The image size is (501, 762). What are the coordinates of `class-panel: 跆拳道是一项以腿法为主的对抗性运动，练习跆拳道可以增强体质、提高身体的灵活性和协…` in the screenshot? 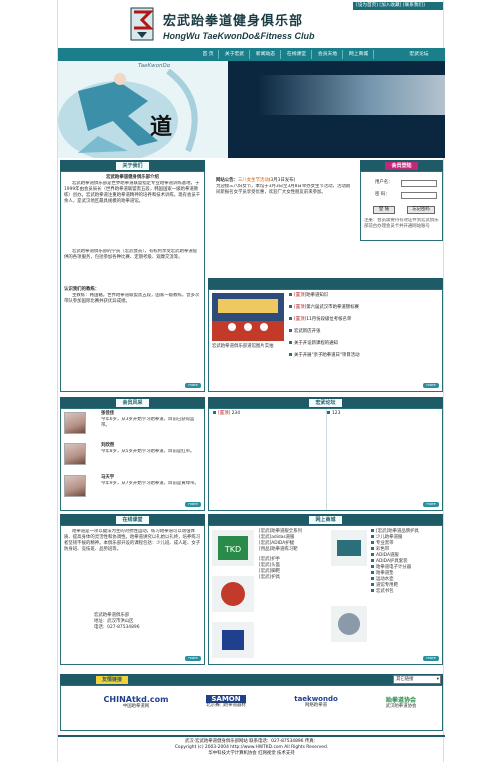 It's located at (132, 595).